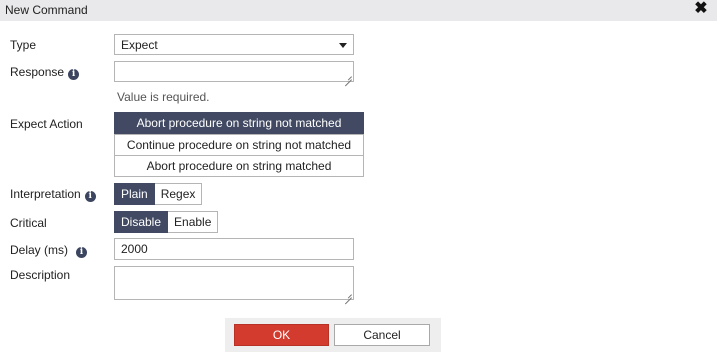 The width and height of the screenshot is (717, 354). What do you see at coordinates (281, 335) in the screenshot?
I see `ok-button: OK` at bounding box center [281, 335].